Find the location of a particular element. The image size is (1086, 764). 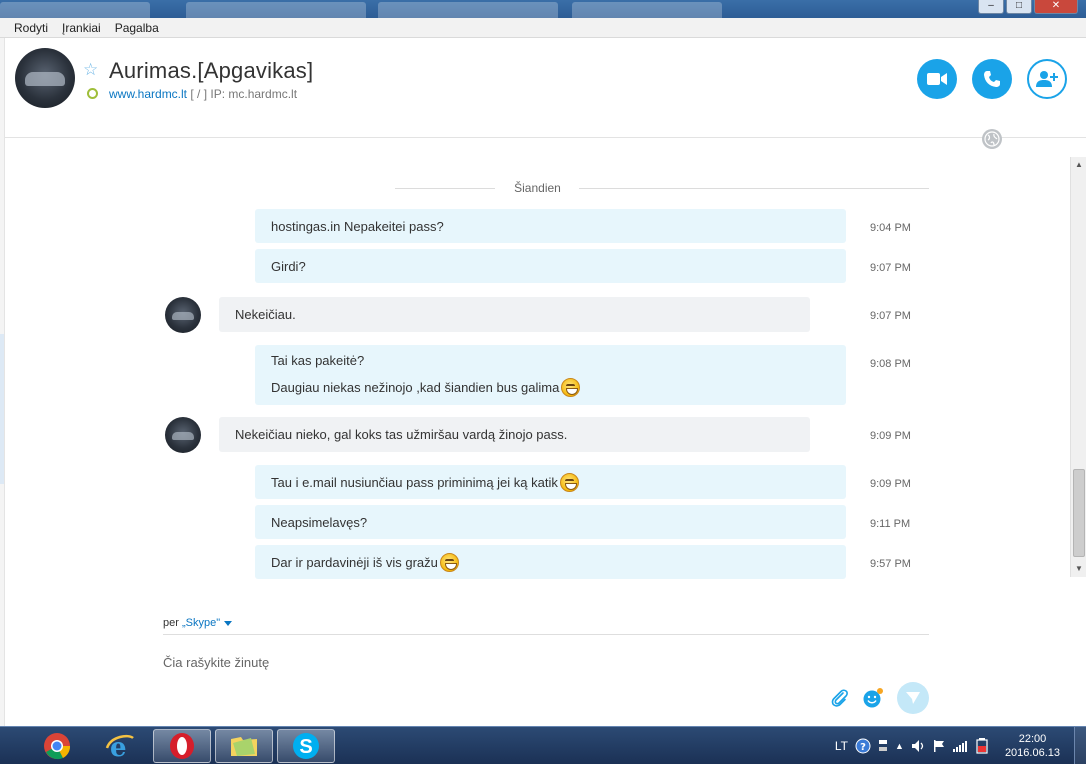

svg-text: S is located at coordinates (305, 747).